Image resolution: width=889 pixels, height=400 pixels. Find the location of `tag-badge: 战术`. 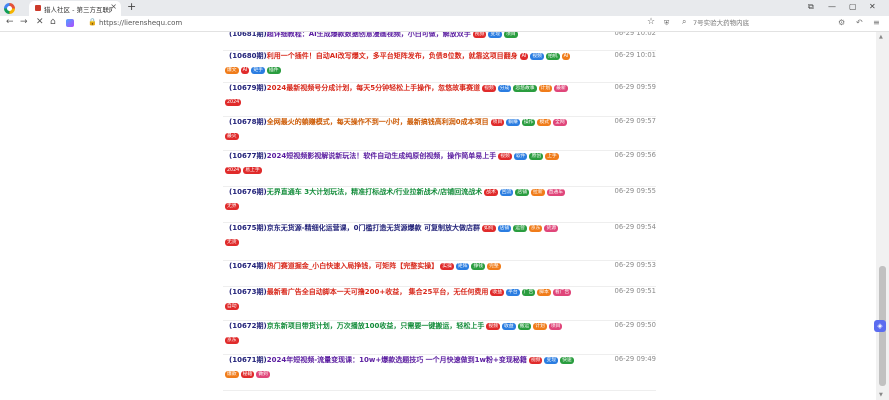

tag-badge: 战术 is located at coordinates (491, 192).